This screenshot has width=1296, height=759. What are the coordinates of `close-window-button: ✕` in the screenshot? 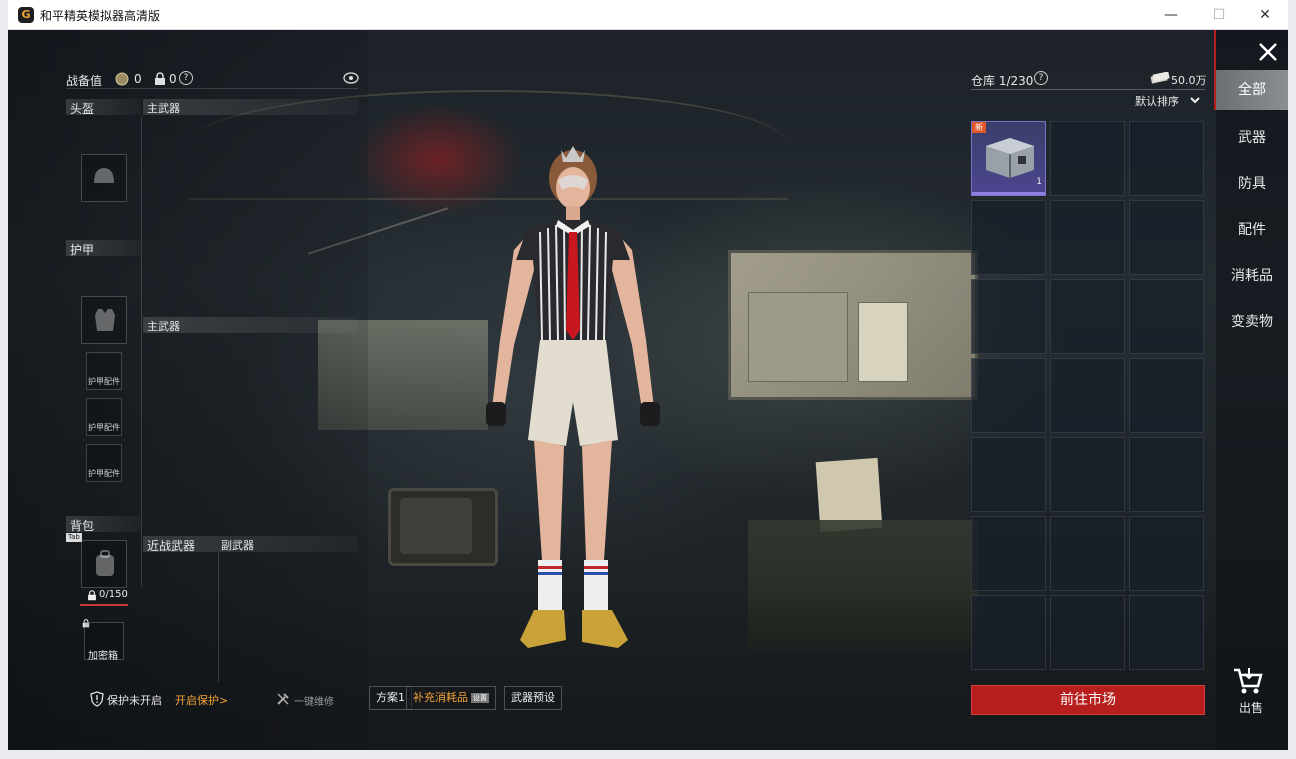 It's located at (1265, 15).